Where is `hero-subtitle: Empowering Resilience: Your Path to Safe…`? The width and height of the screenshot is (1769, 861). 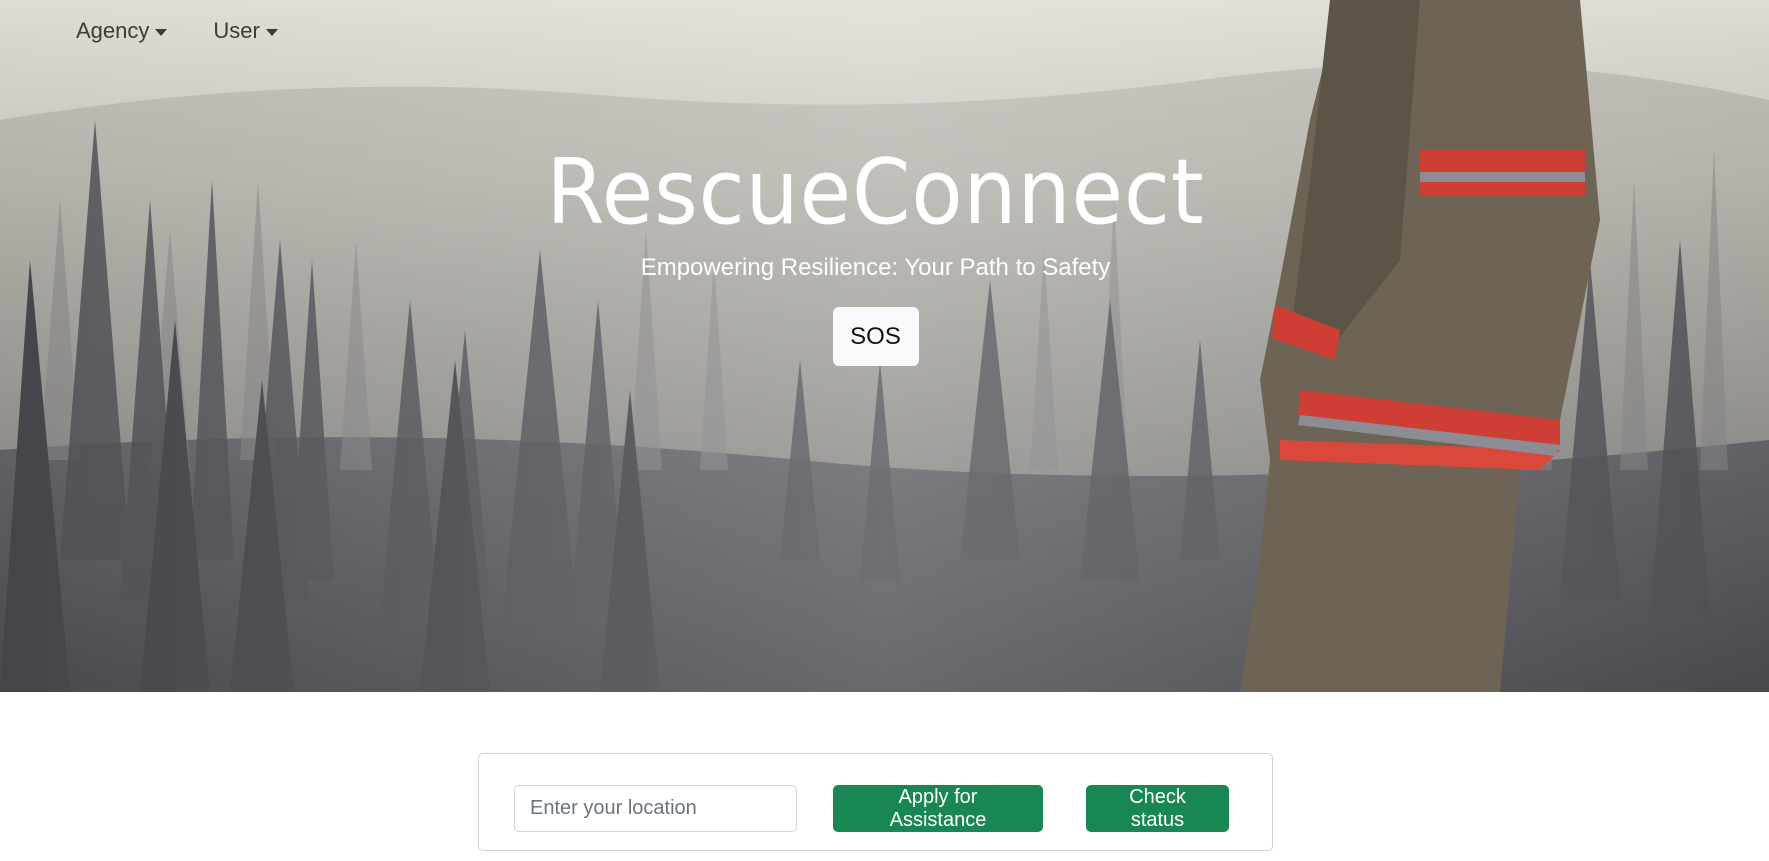
hero-subtitle: Empowering Resilience: Your Path to Safe… is located at coordinates (875, 267).